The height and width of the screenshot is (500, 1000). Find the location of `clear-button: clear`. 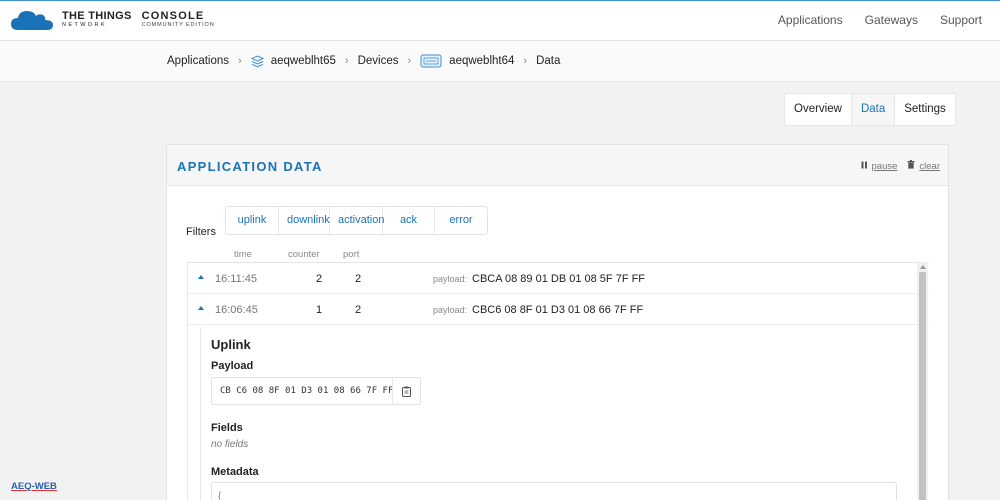

clear-button: clear is located at coordinates (929, 166).